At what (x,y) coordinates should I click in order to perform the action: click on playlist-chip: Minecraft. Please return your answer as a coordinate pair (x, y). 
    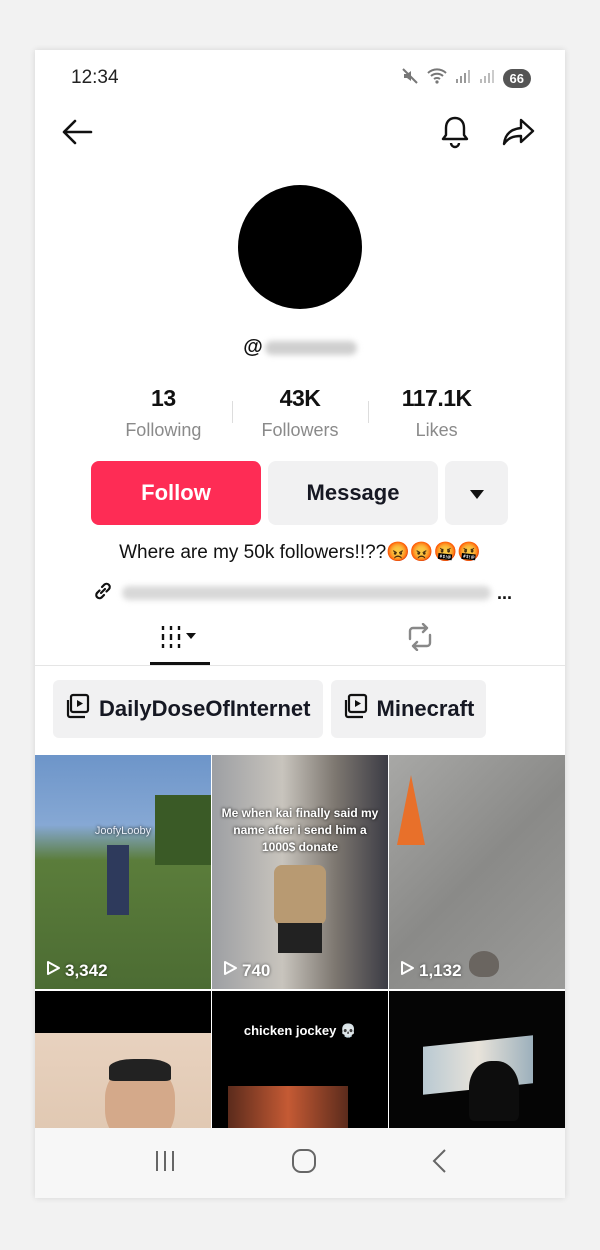
    Looking at the image, I should click on (408, 709).